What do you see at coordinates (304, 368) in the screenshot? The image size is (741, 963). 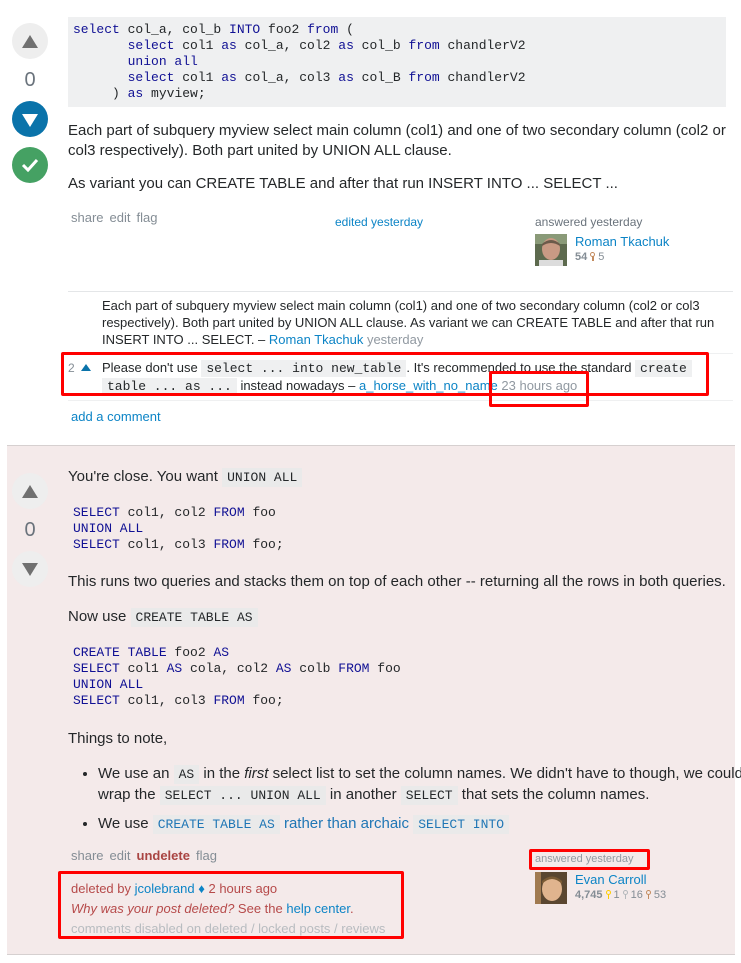 I see `inline-code: select ... into new_table` at bounding box center [304, 368].